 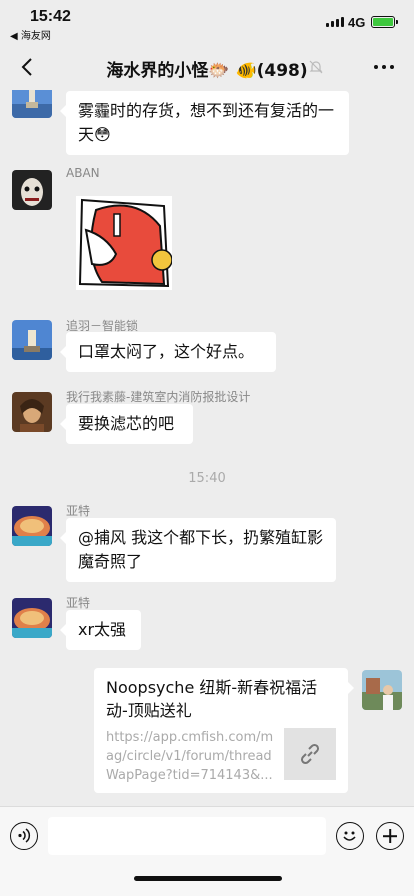 I want to click on message-input, so click(x=187, y=836).